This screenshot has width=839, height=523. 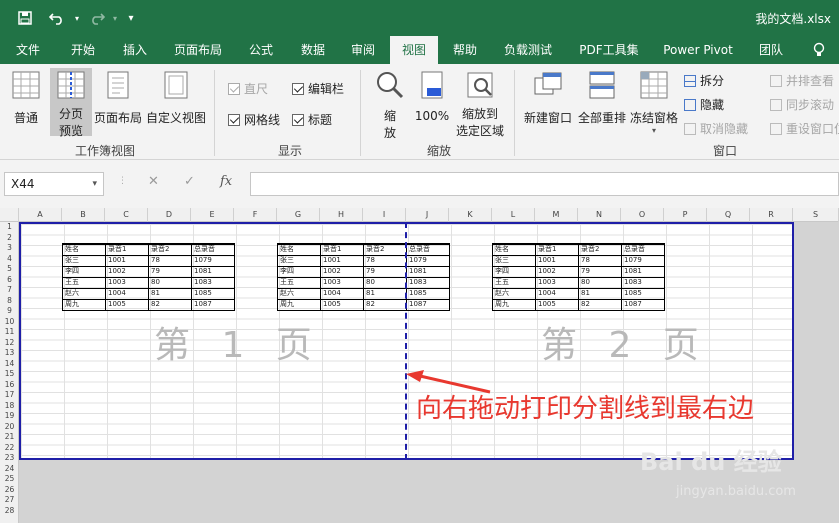 What do you see at coordinates (299, 271) in the screenshot?
I see `table-cell: 李四` at bounding box center [299, 271].